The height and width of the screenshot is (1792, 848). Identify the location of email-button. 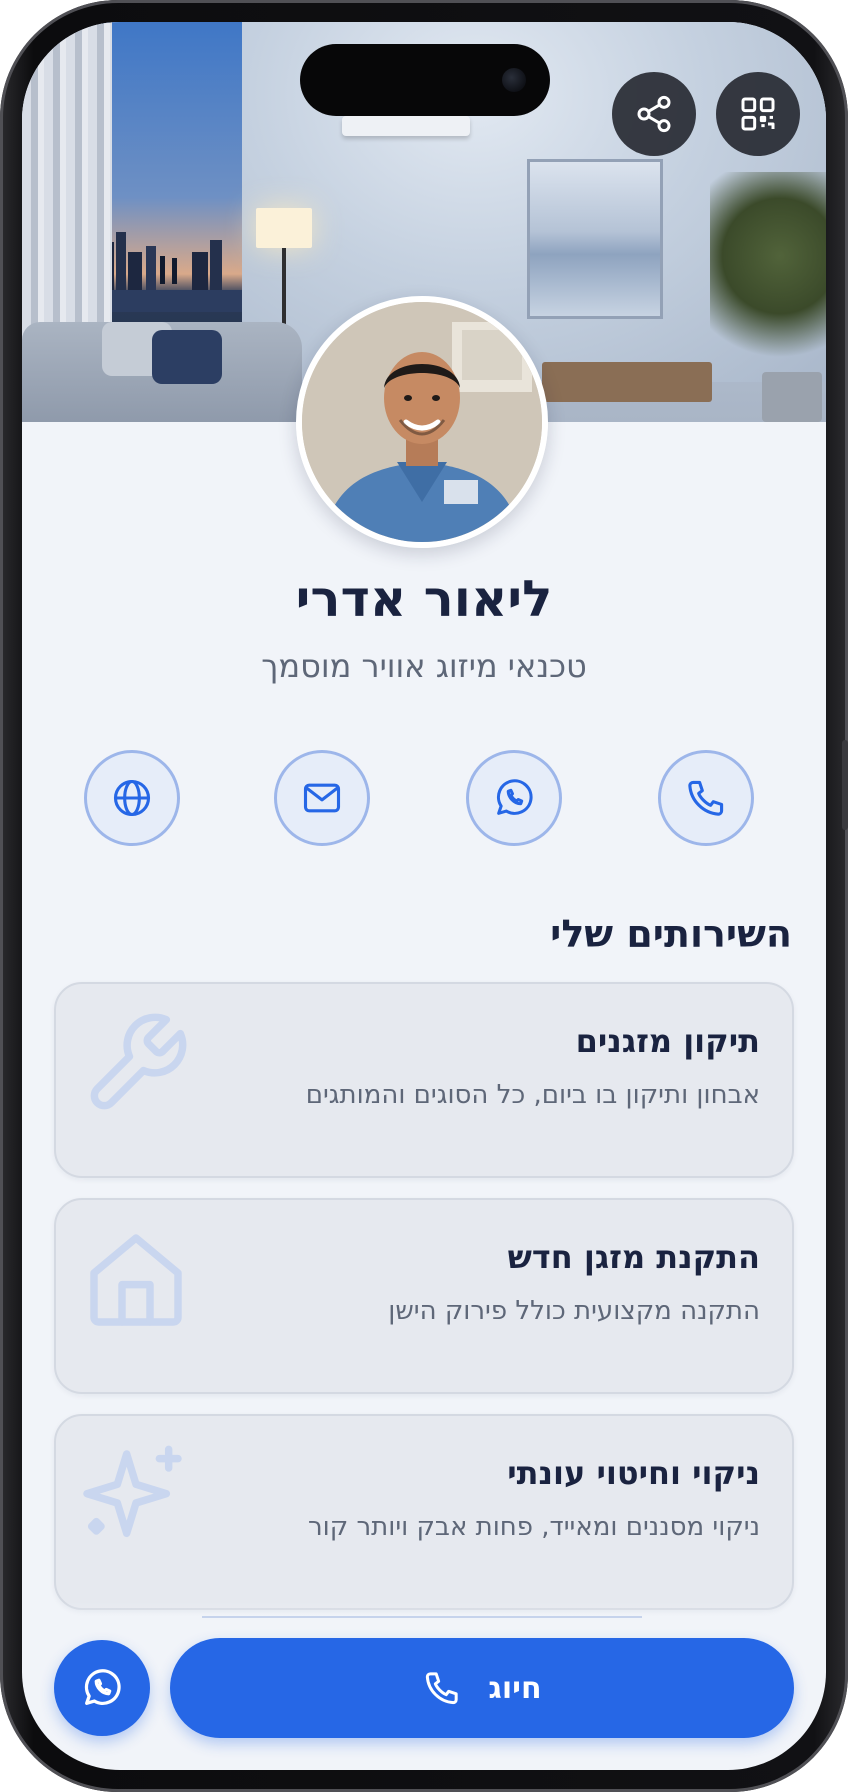
(322, 798).